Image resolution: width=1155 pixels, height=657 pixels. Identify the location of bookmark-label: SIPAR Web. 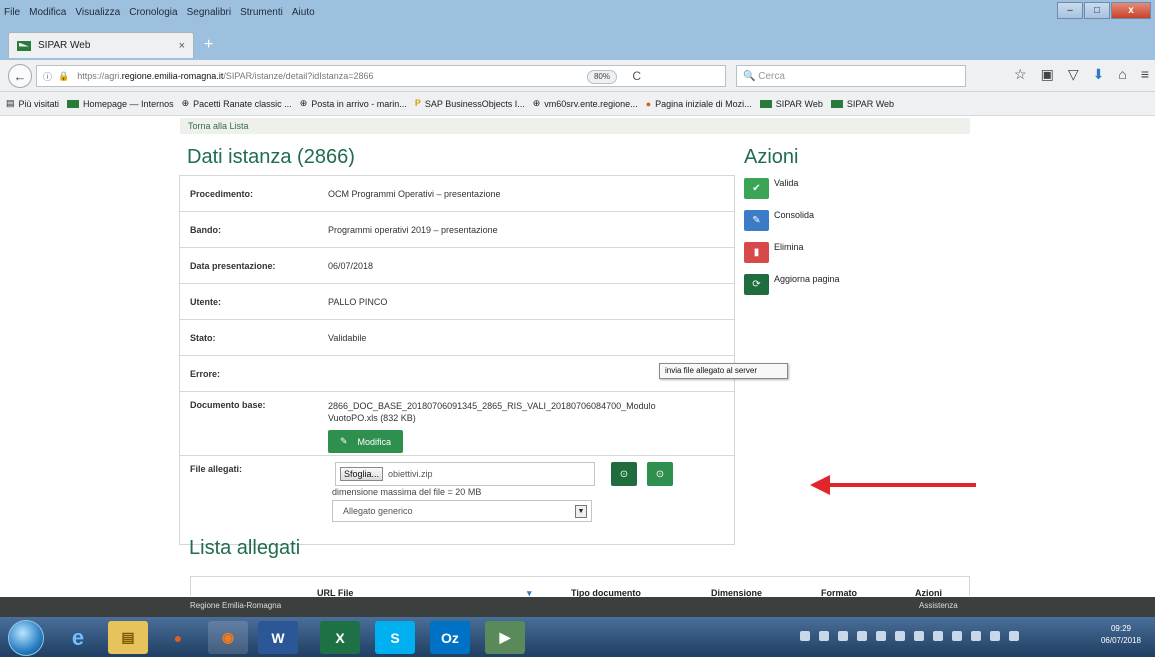
(870, 103).